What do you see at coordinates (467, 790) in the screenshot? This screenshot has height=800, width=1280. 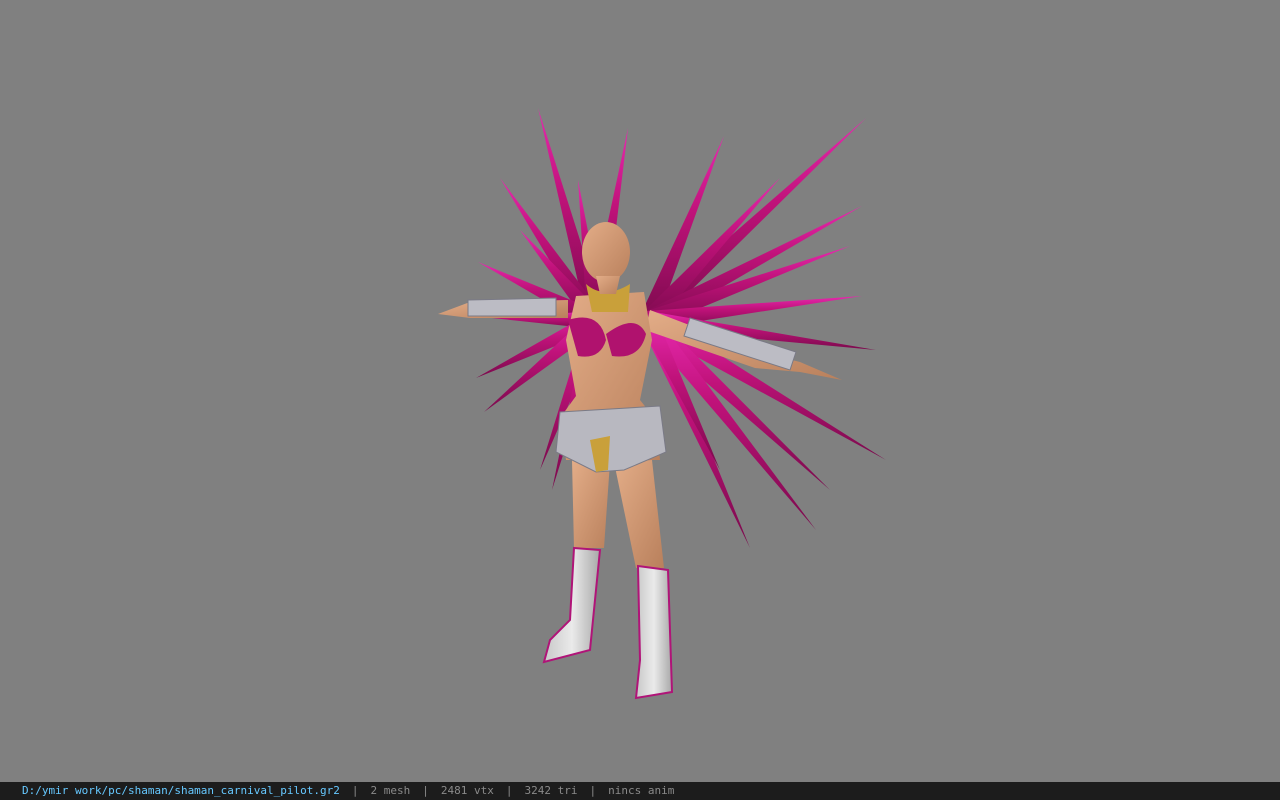 I see `vertex-count: 2481 vtx` at bounding box center [467, 790].